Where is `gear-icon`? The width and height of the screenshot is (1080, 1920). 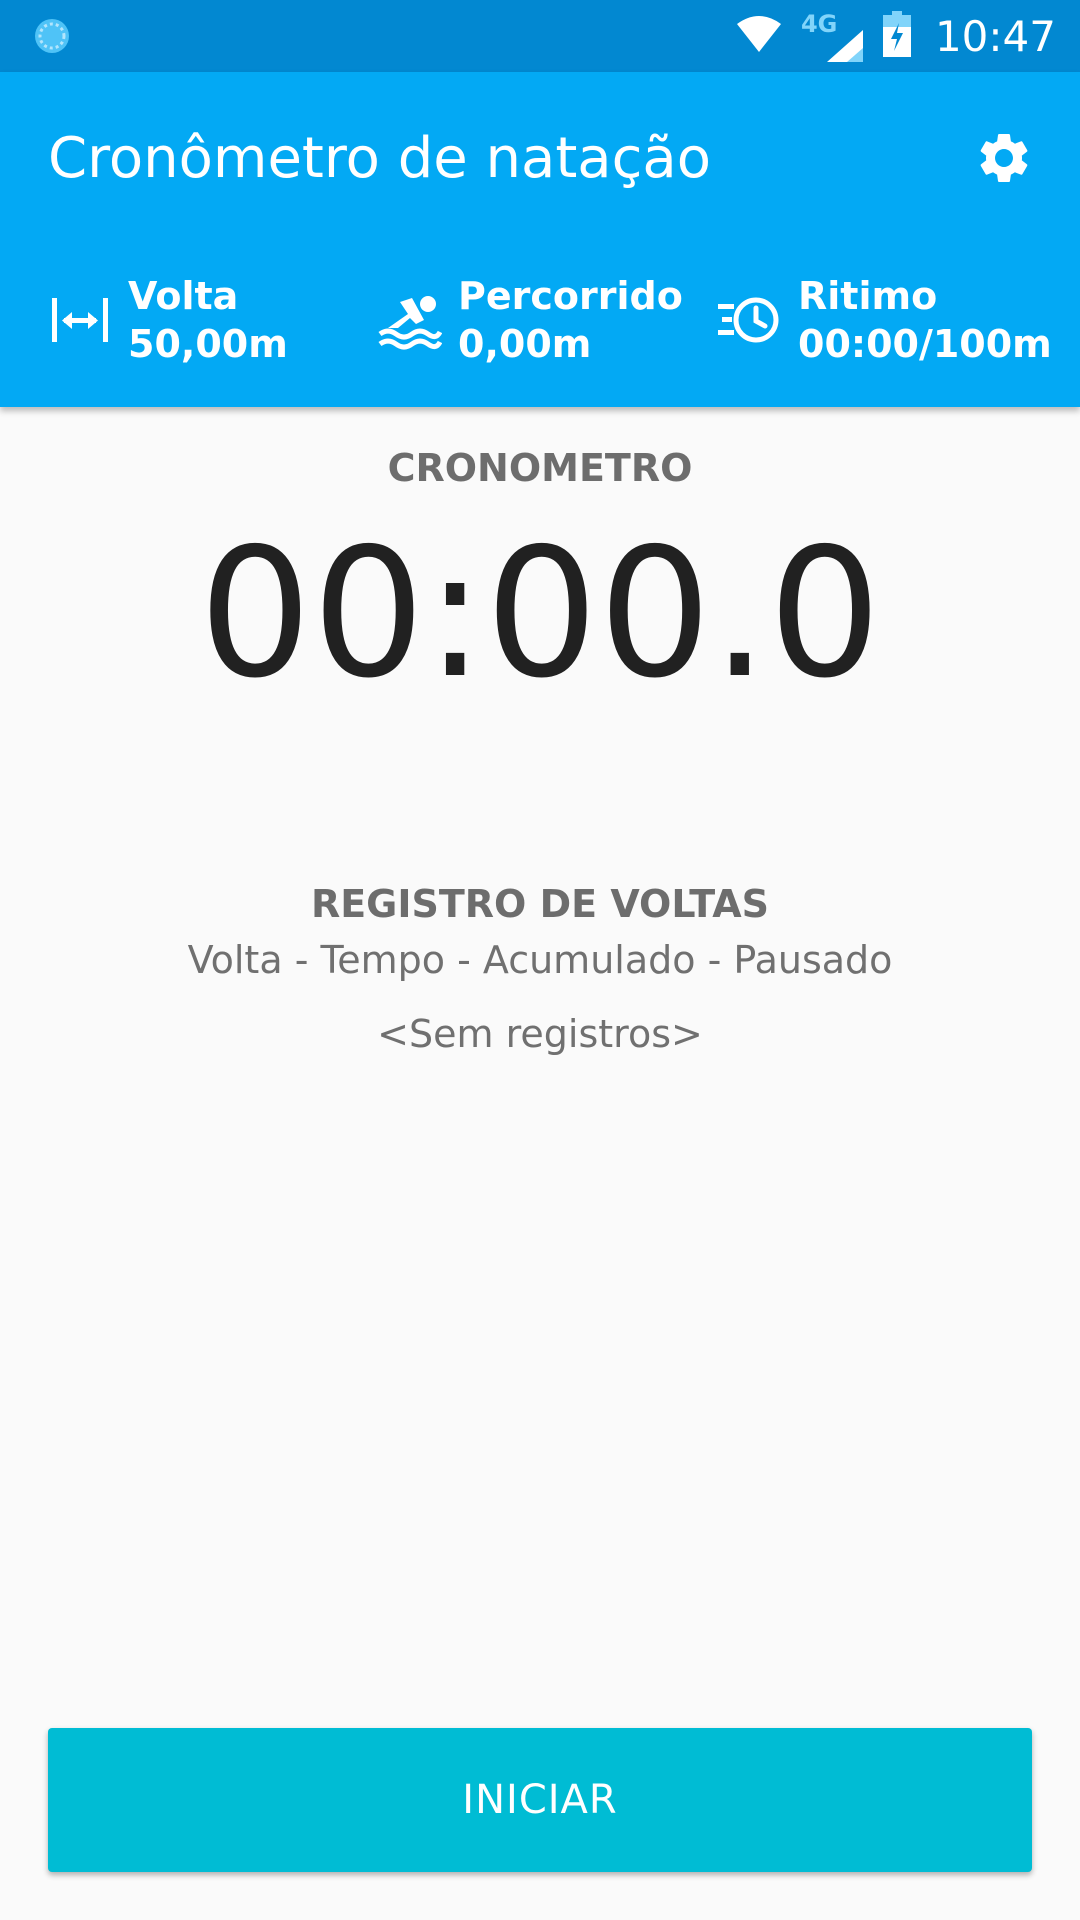
gear-icon is located at coordinates (1004, 160).